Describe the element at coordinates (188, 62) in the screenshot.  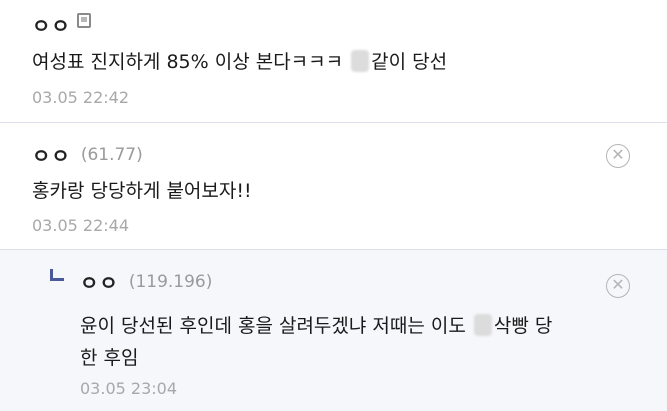
I see `comment-text-part: 여성표 진지하게 85% 이상 본다ㅋㅋㅋ` at that location.